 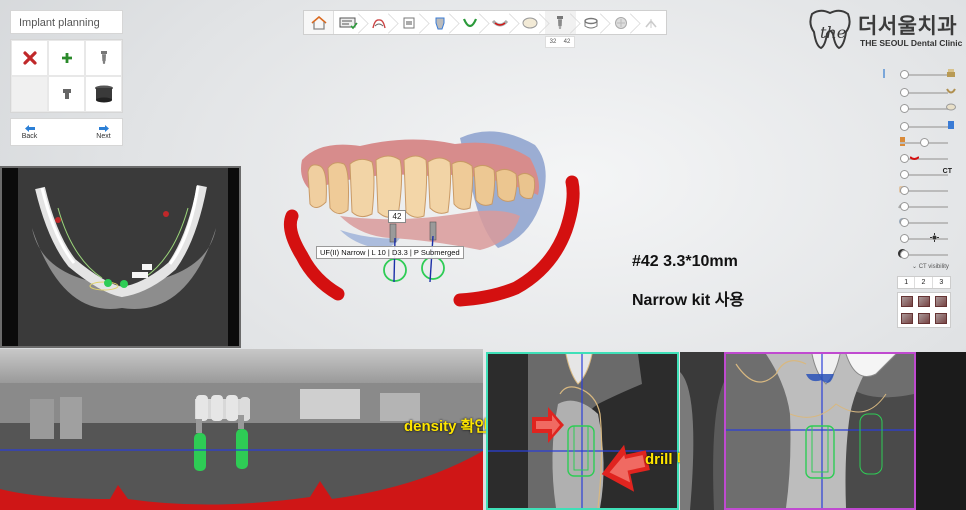 I want to click on density-arrow, so click(x=548, y=425).